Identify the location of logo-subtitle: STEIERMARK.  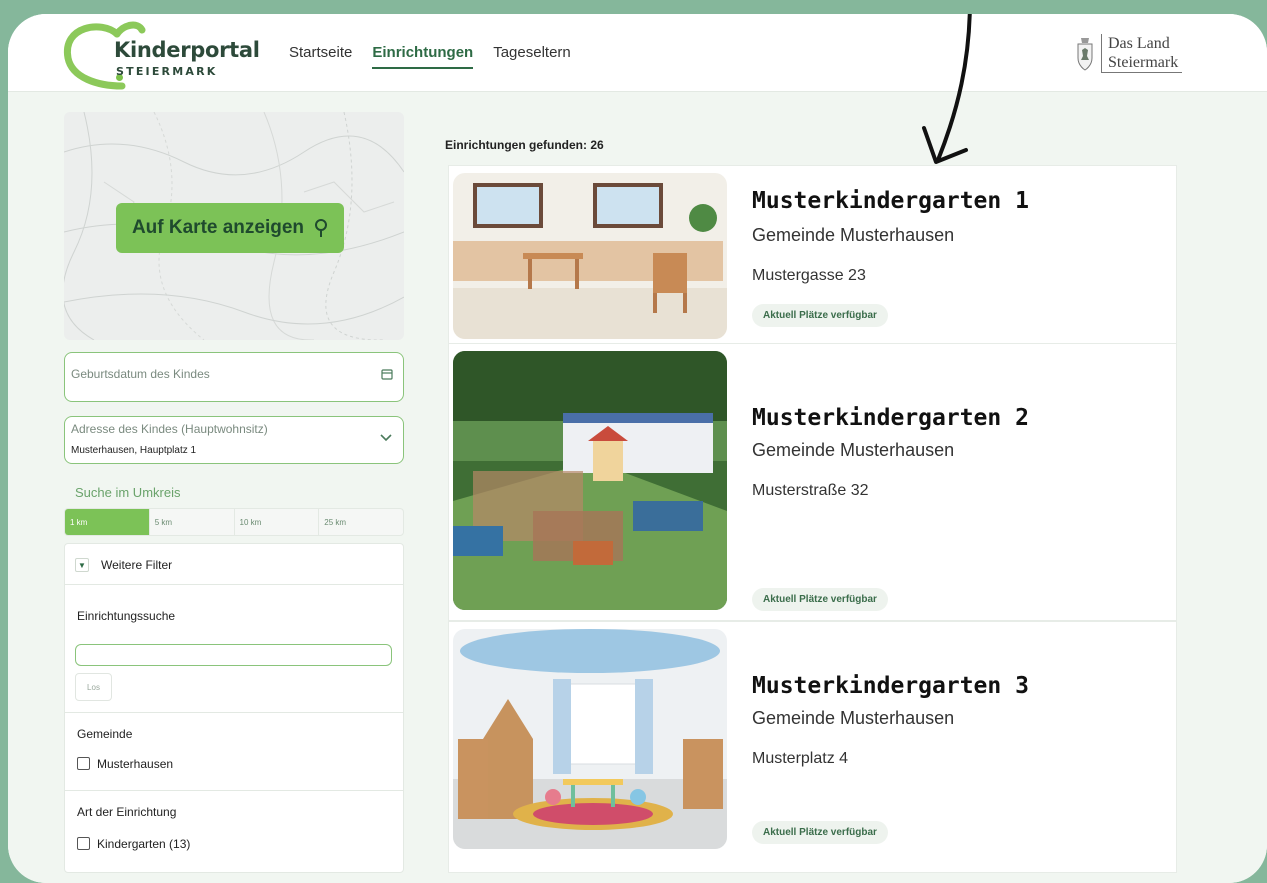
(167, 71).